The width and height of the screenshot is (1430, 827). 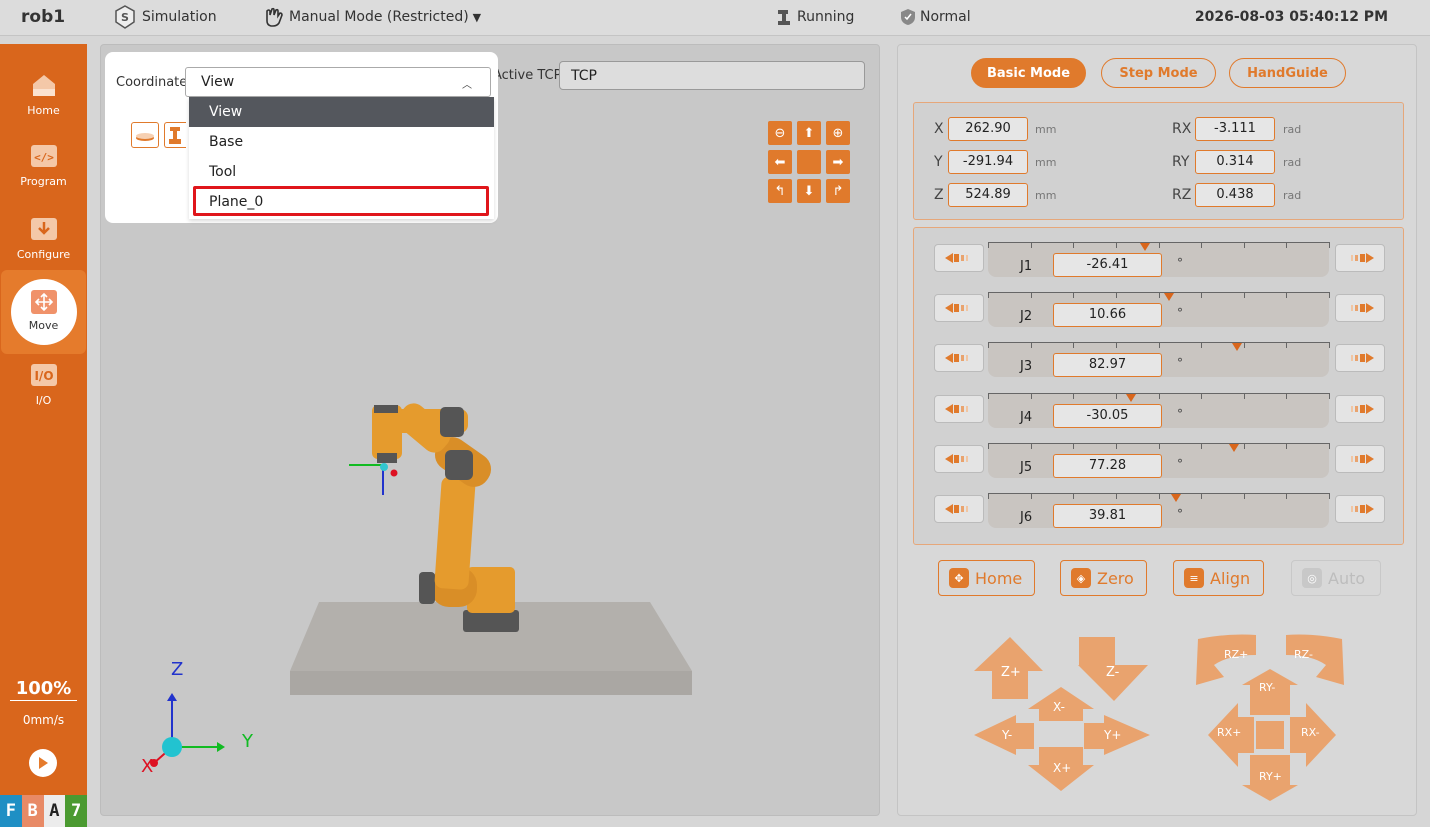 I want to click on coordinate-option-tool: Tool, so click(x=341, y=172).